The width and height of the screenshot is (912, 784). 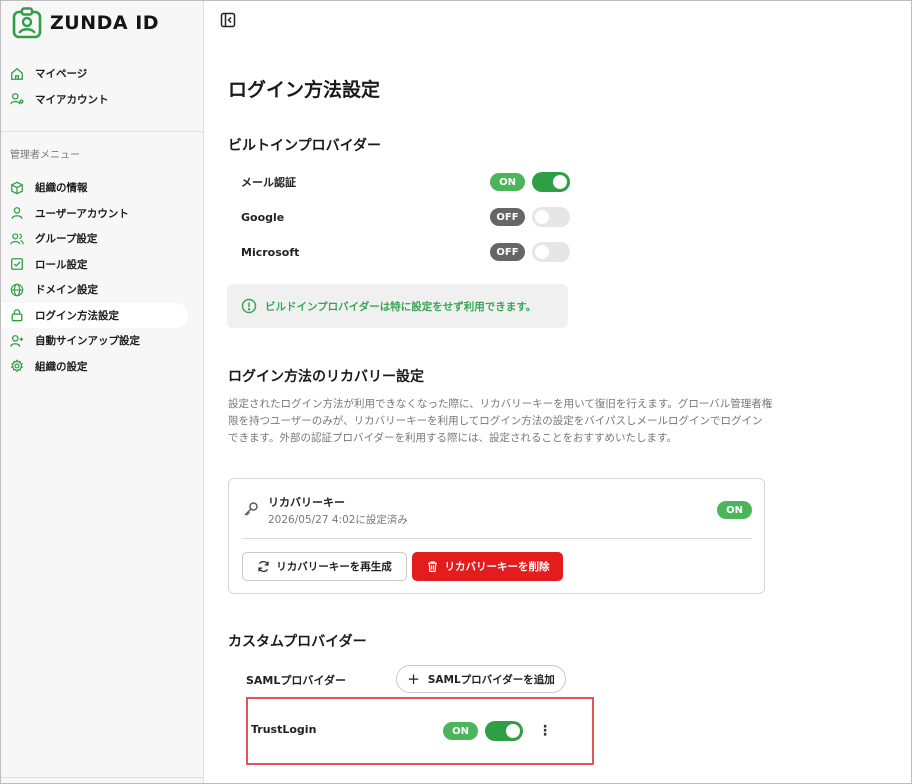 I want to click on builtin-info-box: ビルドインプロバイダーは特に設定をせず利用できます。, so click(x=397, y=306).